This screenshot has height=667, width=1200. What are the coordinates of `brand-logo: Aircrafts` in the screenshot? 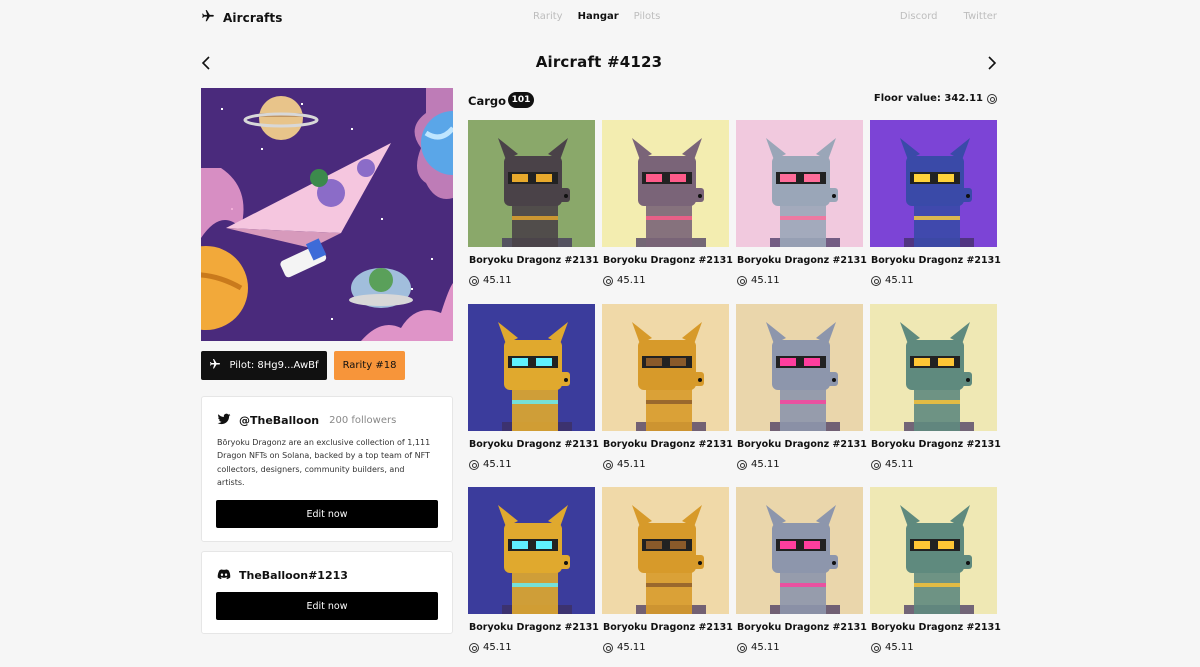 It's located at (241, 17).